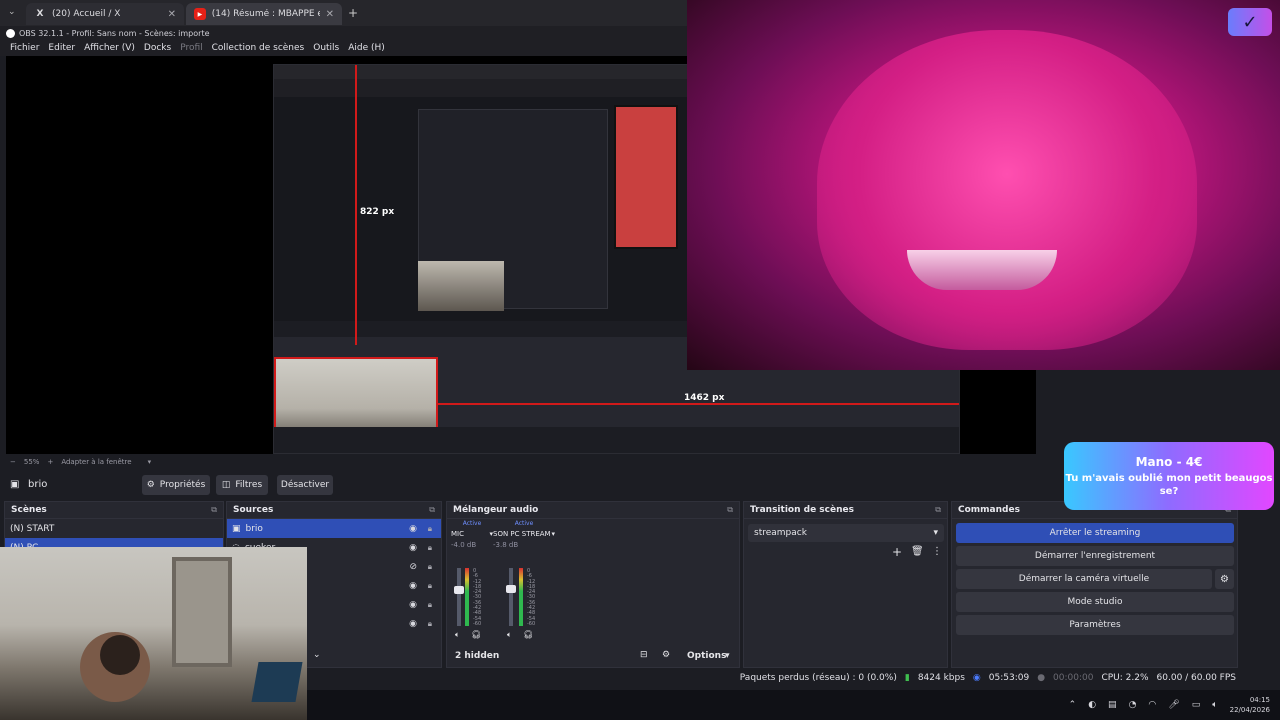  What do you see at coordinates (982, 270) in the screenshot?
I see `smile-highlight` at bounding box center [982, 270].